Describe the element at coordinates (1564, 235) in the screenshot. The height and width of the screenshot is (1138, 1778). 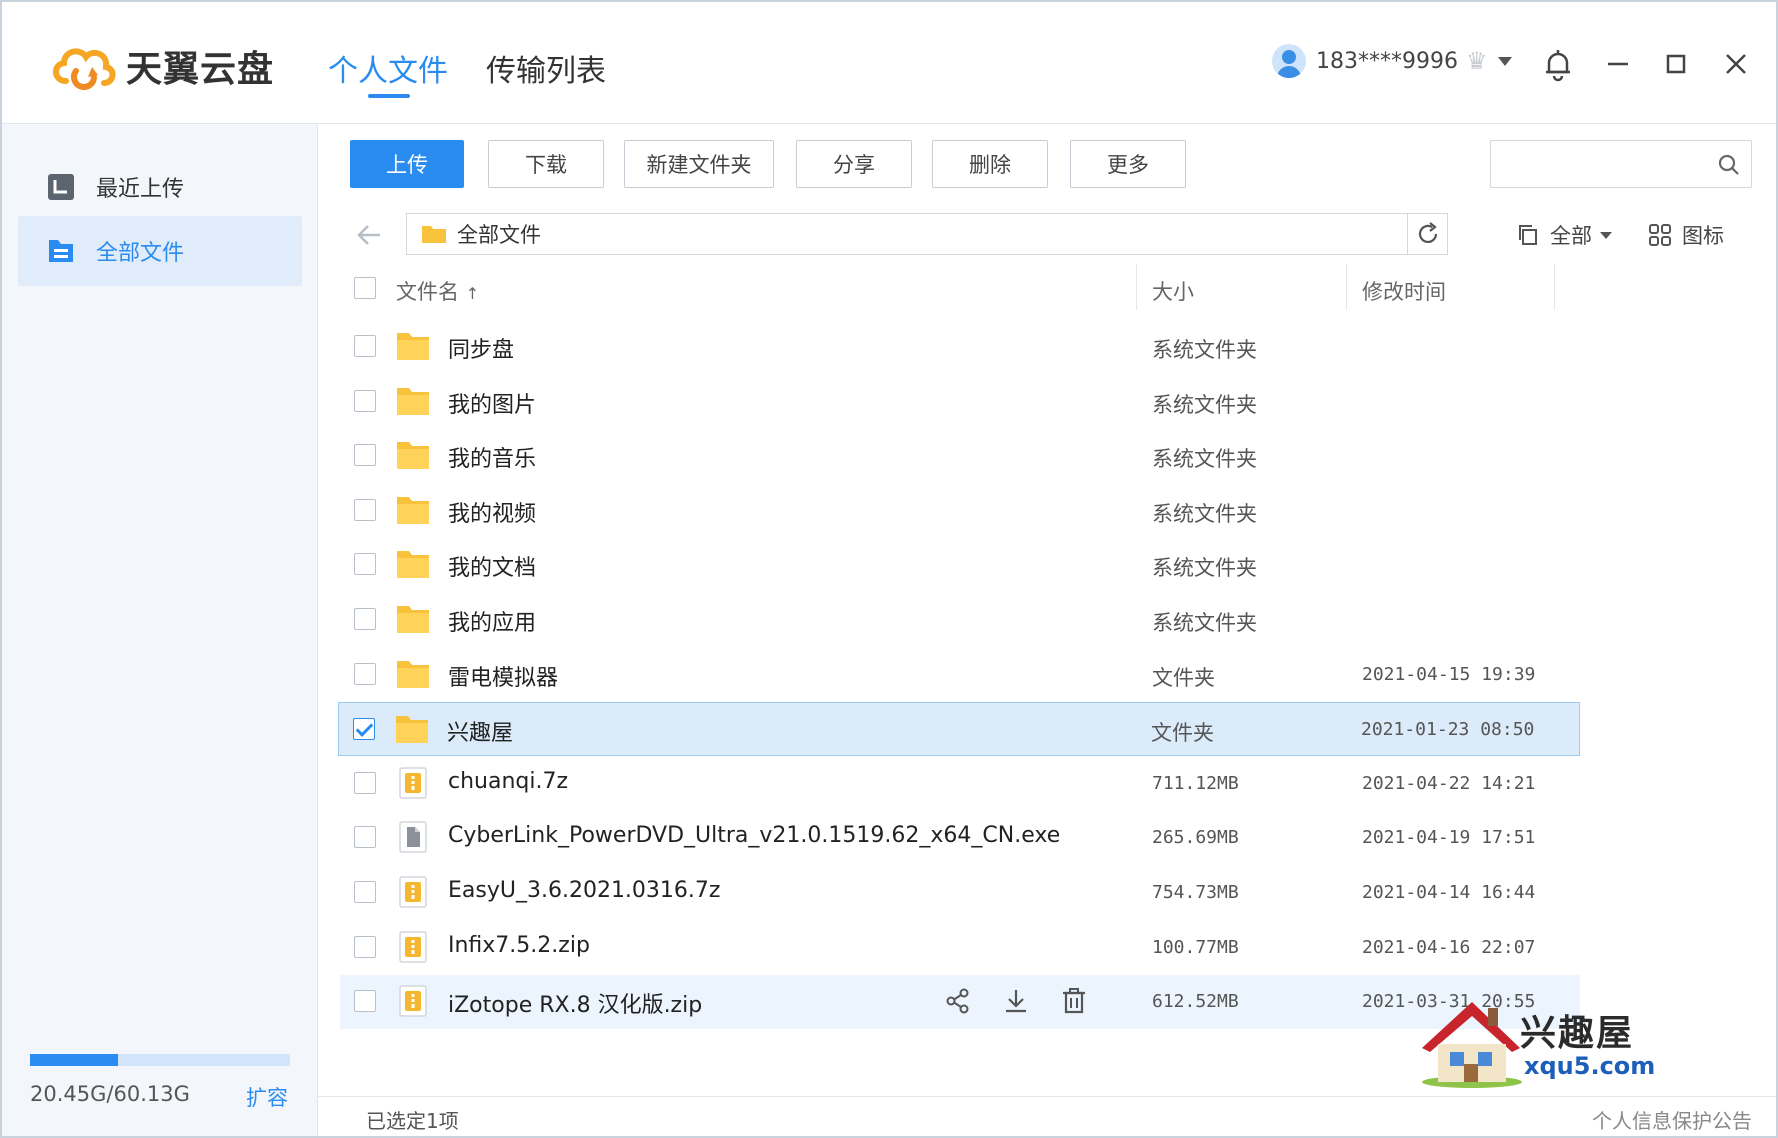
I see `filter-dropdown: 全部` at that location.